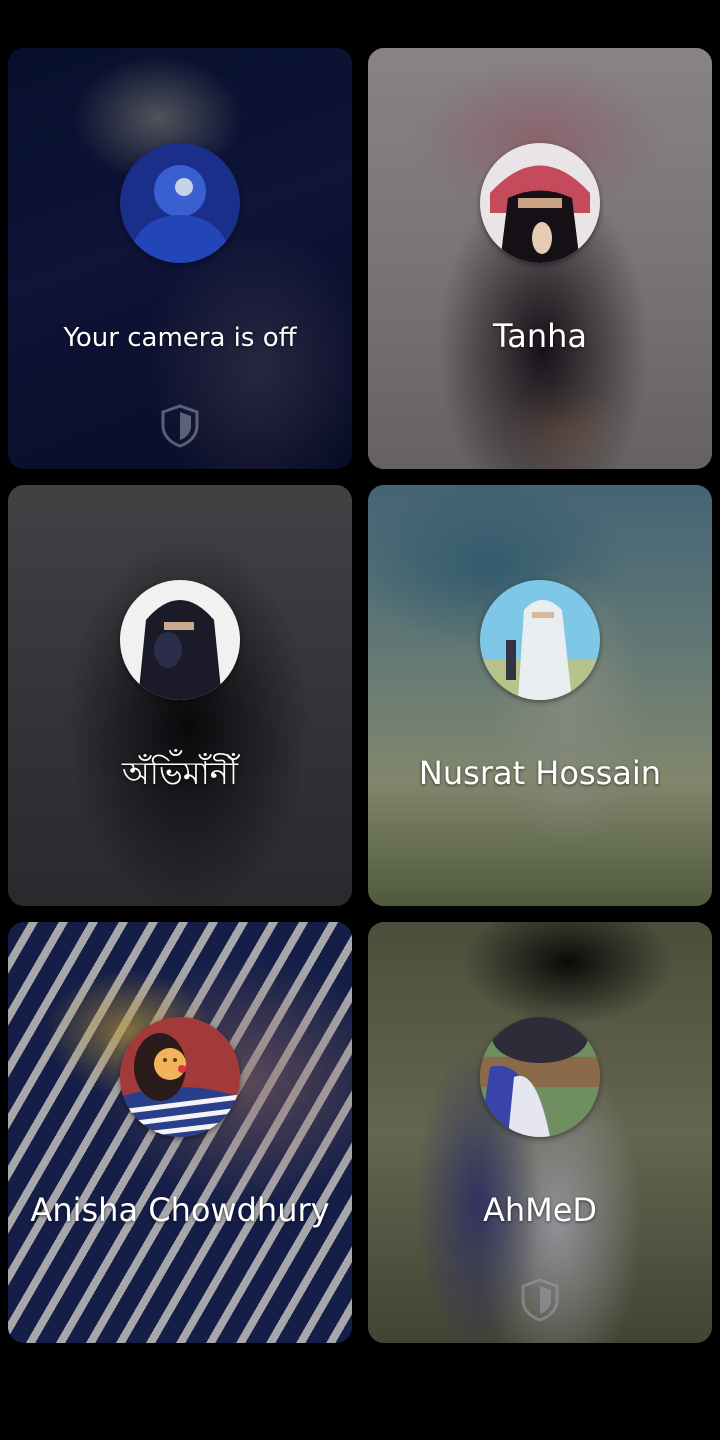  I want to click on participant-name: Your camera is off, so click(180, 338).